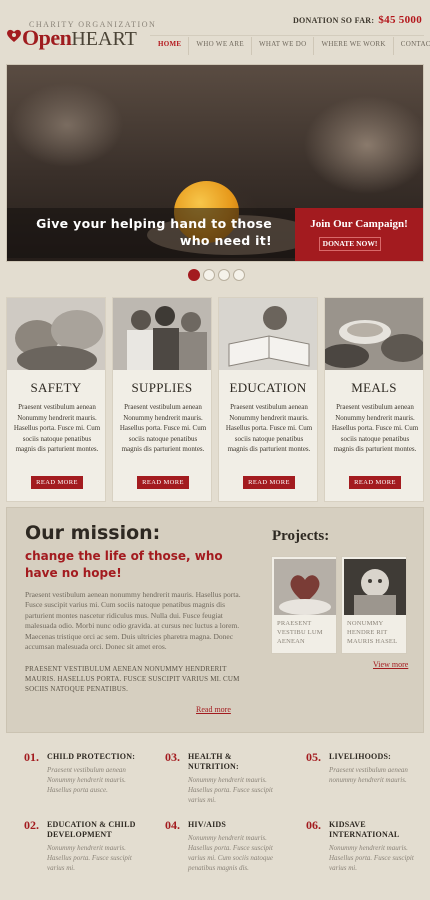  I want to click on mission-read-more-link: Read more, so click(213, 709).